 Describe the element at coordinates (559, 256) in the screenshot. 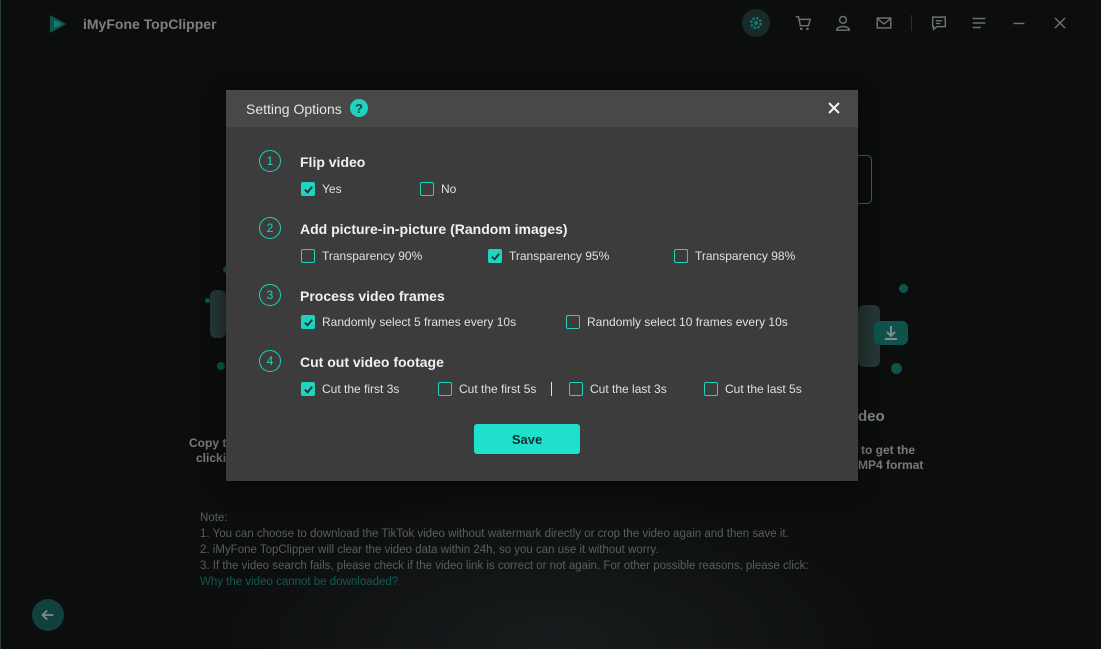

I see `option-label: Transparency 95%` at that location.